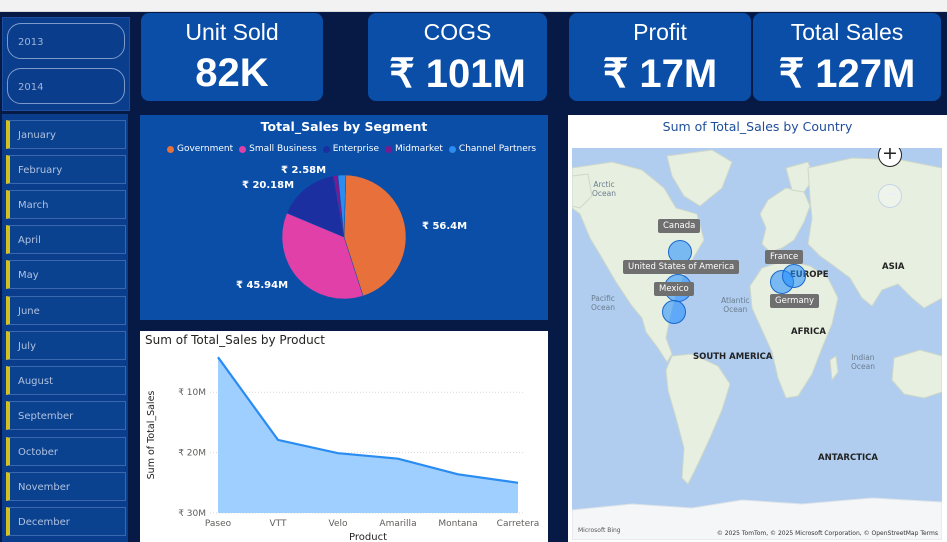 This screenshot has width=947, height=542. I want to click on month-button-september: September, so click(66, 415).